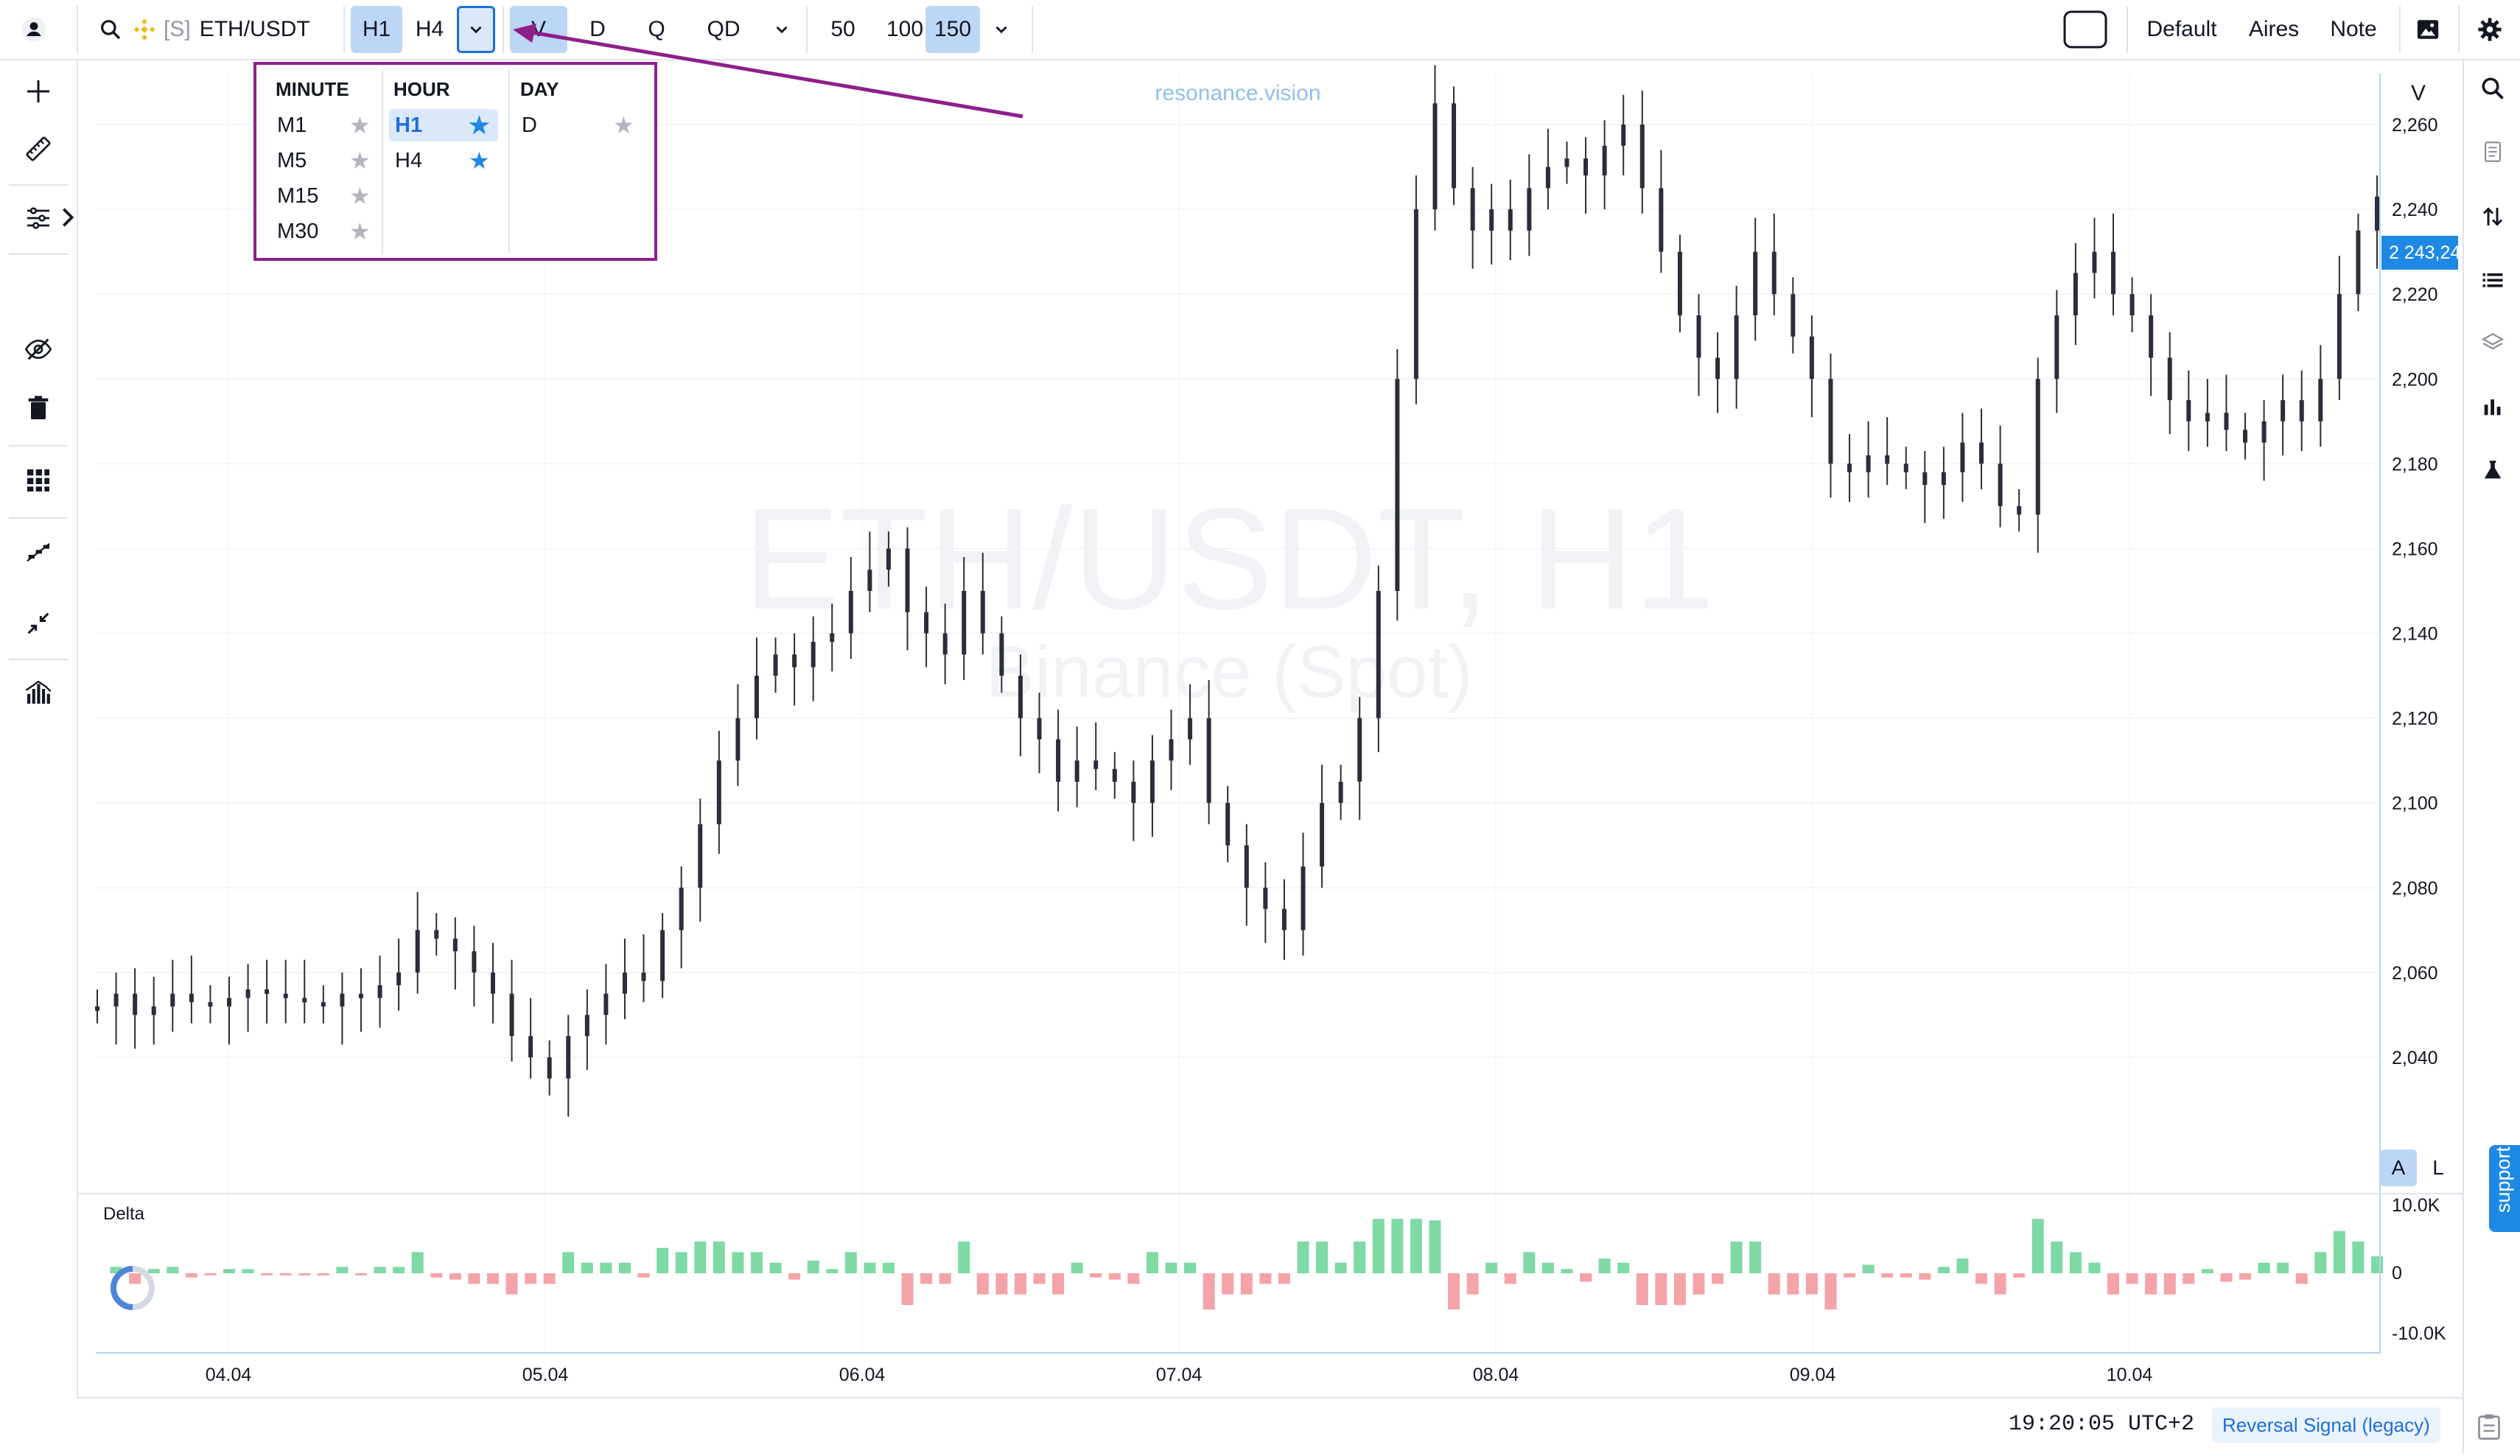  What do you see at coordinates (2418, 93) in the screenshot?
I see `axis-top-label: V` at bounding box center [2418, 93].